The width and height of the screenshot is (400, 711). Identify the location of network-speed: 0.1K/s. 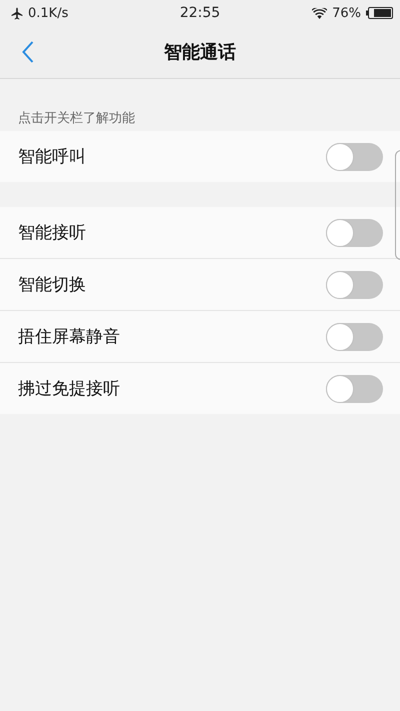
(48, 13).